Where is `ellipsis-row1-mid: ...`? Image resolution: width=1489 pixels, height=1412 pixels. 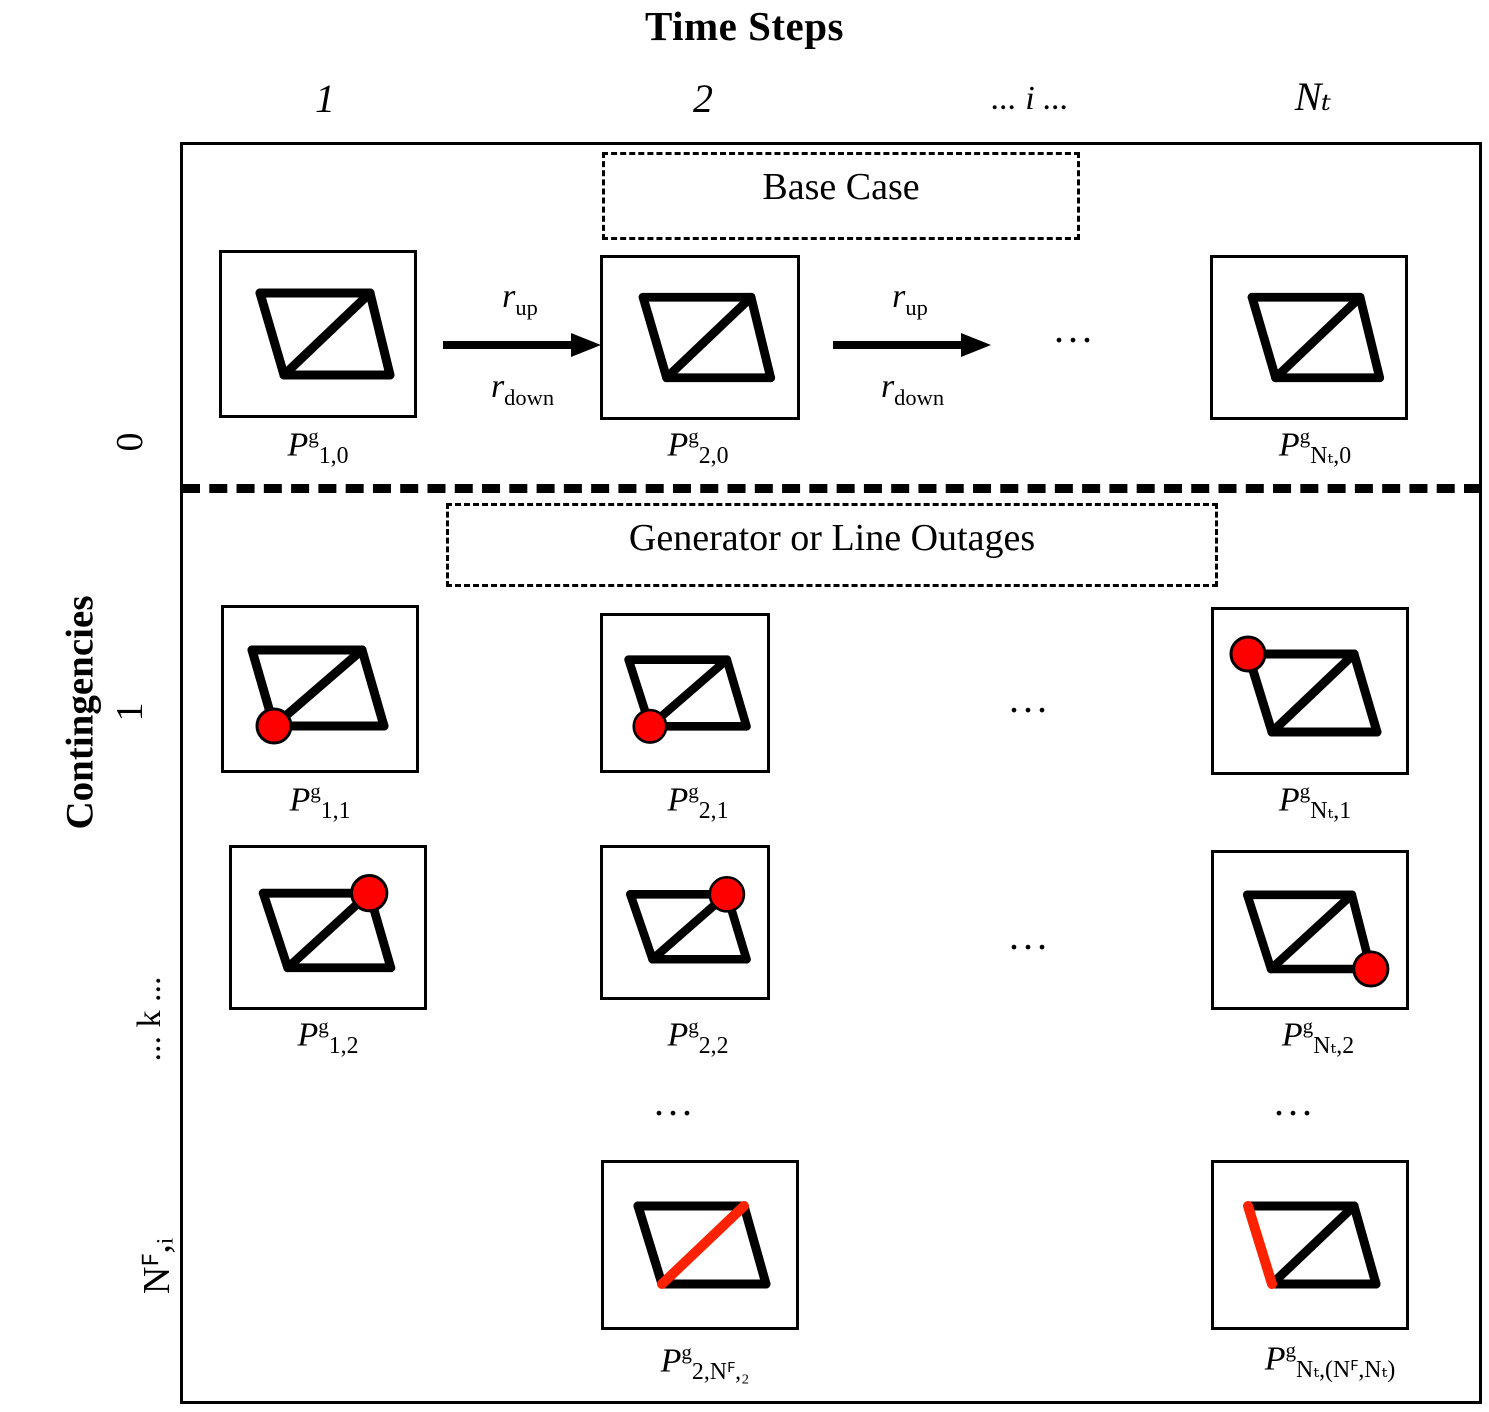 ellipsis-row1-mid: ... is located at coordinates (1030, 698).